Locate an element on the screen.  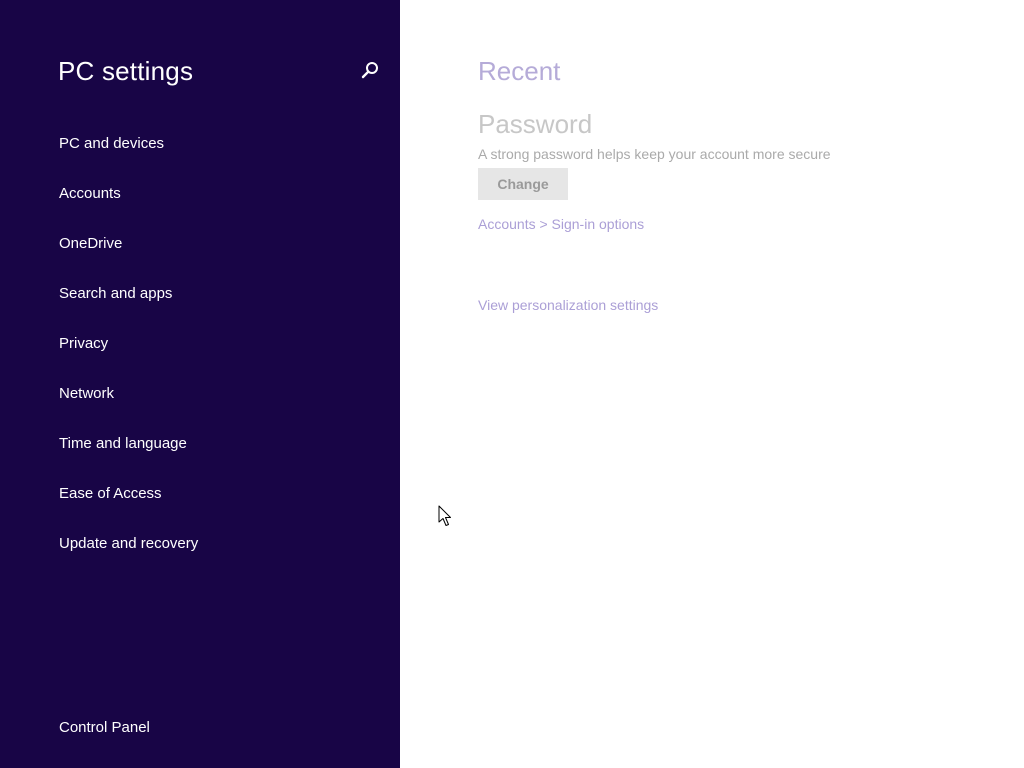
sidebar-title: PC settings is located at coordinates (126, 71).